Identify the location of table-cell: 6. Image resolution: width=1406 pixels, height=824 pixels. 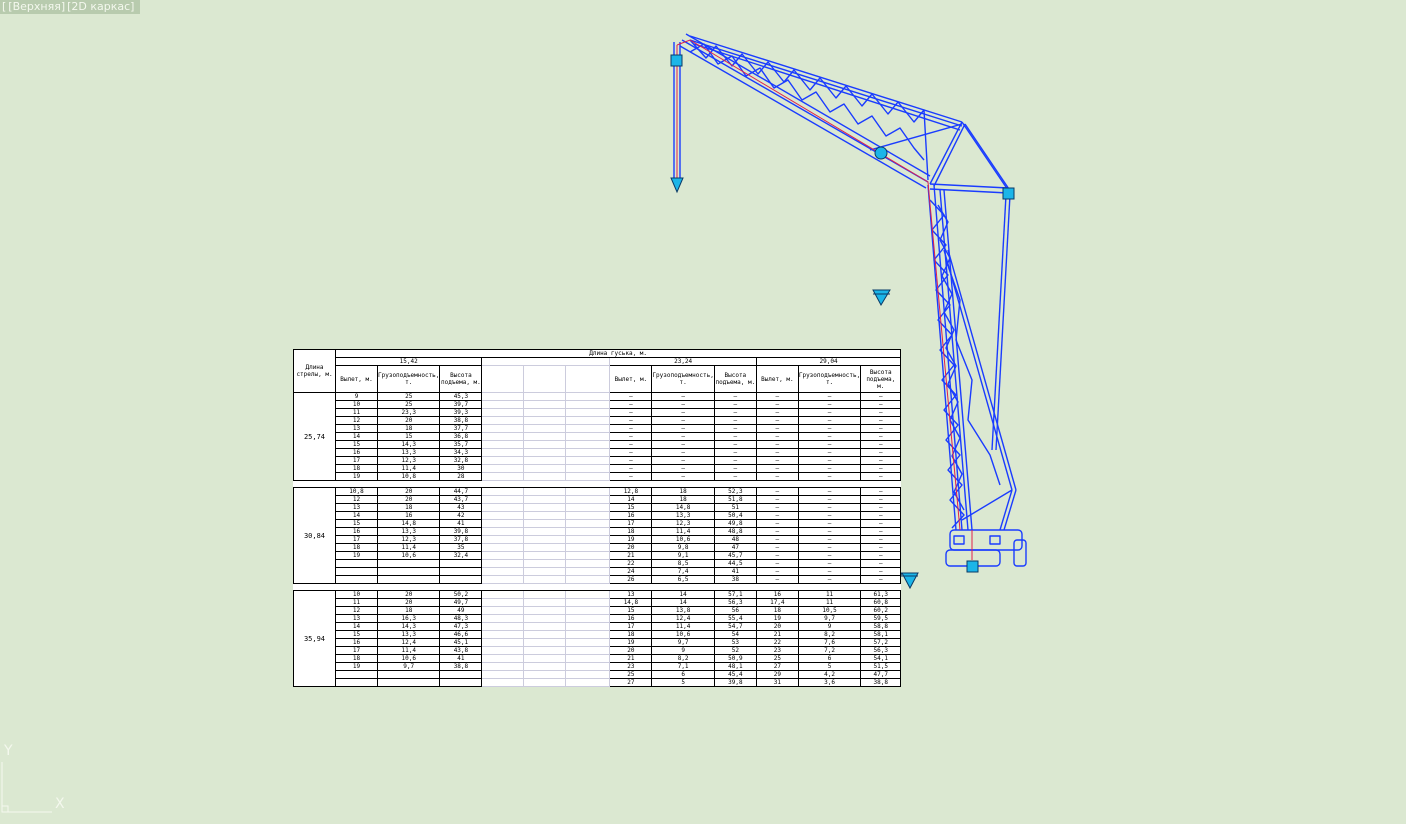
(683, 674).